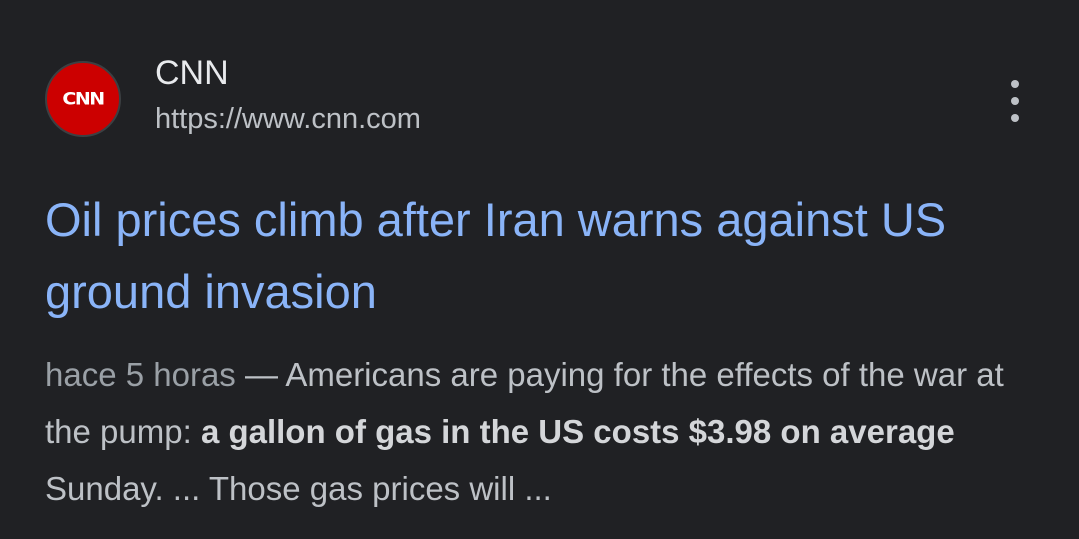  I want to click on more-options-icon, so click(1015, 101).